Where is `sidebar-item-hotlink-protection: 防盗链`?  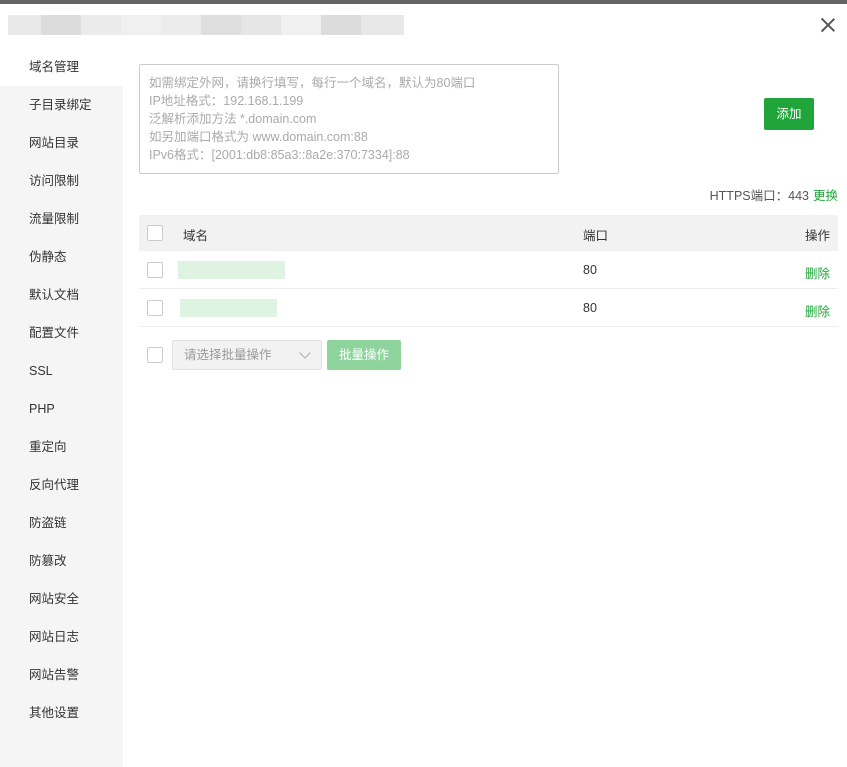
sidebar-item-hotlink-protection: 防盗链 is located at coordinates (61, 523).